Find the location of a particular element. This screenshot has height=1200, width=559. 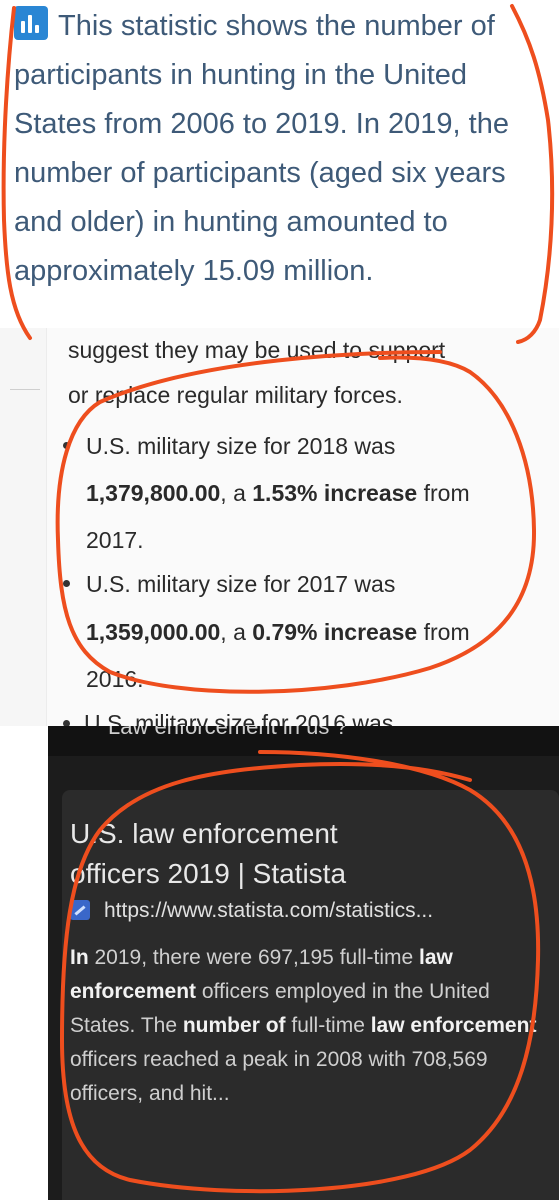

list-item-2018-line2: 1,379,800.00, a 1.53% increase from is located at coordinates (278, 493).